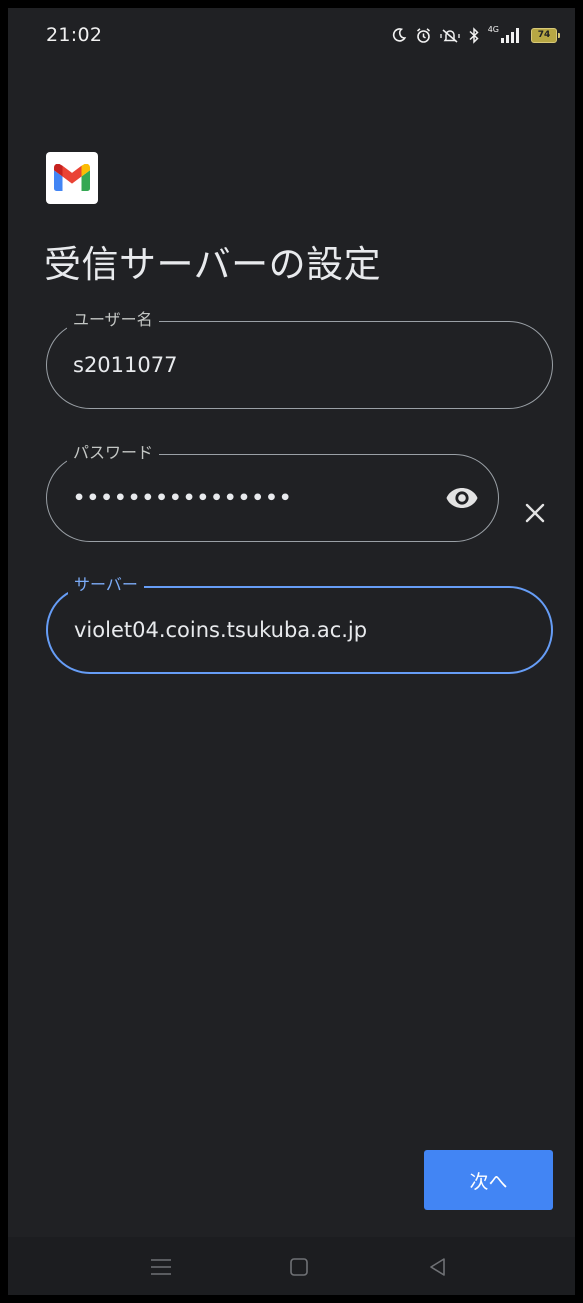  I want to click on navigation-bar, so click(291, 1266).